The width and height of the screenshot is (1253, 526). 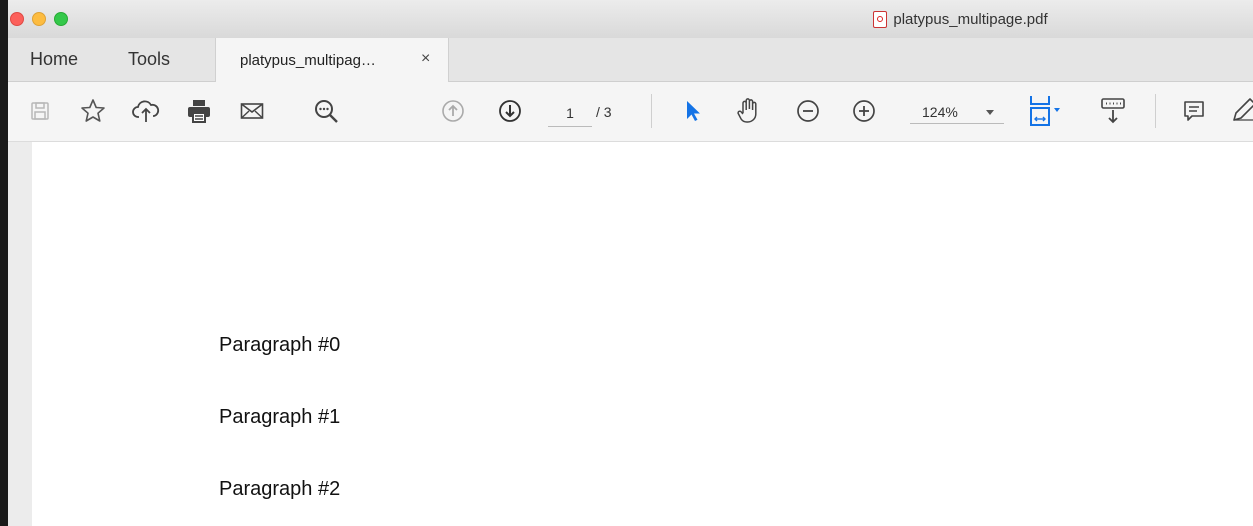 I want to click on tab-tools: Tools, so click(x=149, y=59).